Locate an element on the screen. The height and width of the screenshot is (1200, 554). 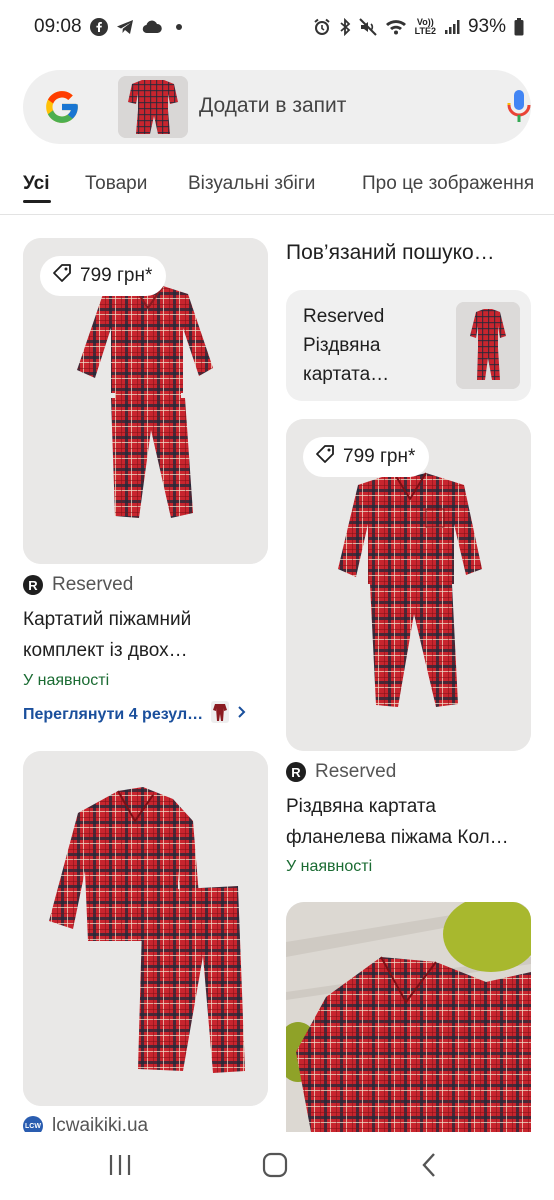
lte-indicator: Vo)) LTE2 is located at coordinates (425, 26).